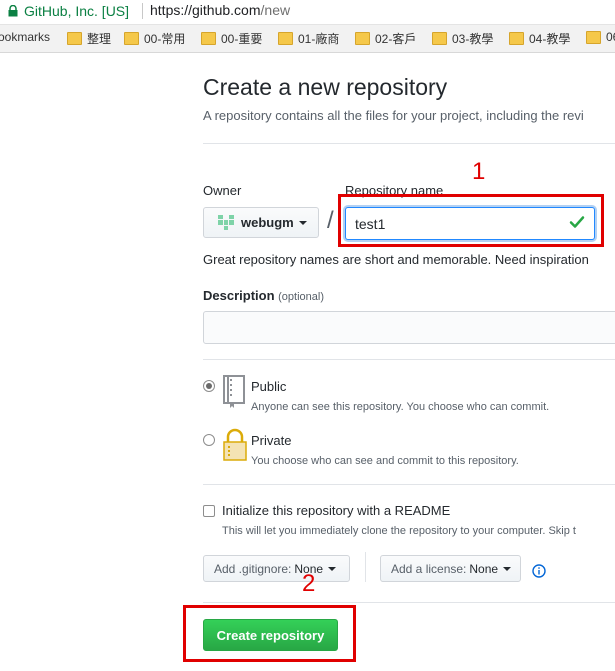 The image size is (615, 671). I want to click on bookmark-folder: 06, so click(600, 37).